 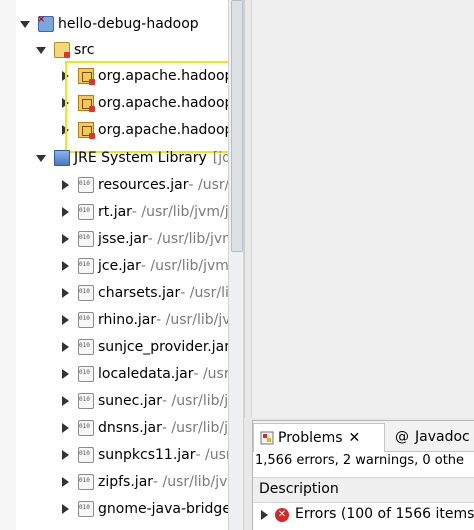 I want to click on problems-tabbar: Problems ✕ @ Javadoc, so click(x=363, y=436).